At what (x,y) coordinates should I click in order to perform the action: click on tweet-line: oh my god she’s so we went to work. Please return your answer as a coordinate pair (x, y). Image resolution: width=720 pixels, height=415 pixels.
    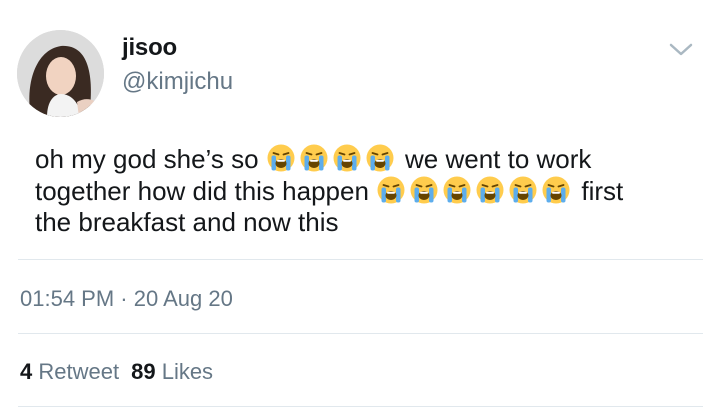
    Looking at the image, I should click on (360, 159).